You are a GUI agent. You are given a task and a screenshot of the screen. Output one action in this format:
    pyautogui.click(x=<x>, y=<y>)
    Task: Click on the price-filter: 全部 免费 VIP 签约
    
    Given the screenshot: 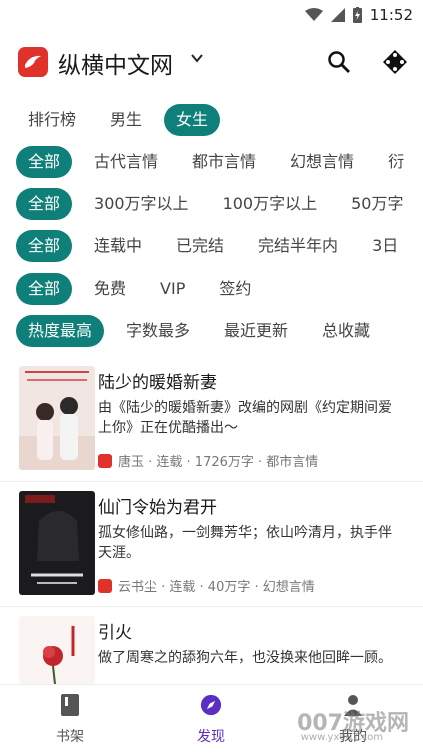 What is the action you would take?
    pyautogui.click(x=211, y=289)
    